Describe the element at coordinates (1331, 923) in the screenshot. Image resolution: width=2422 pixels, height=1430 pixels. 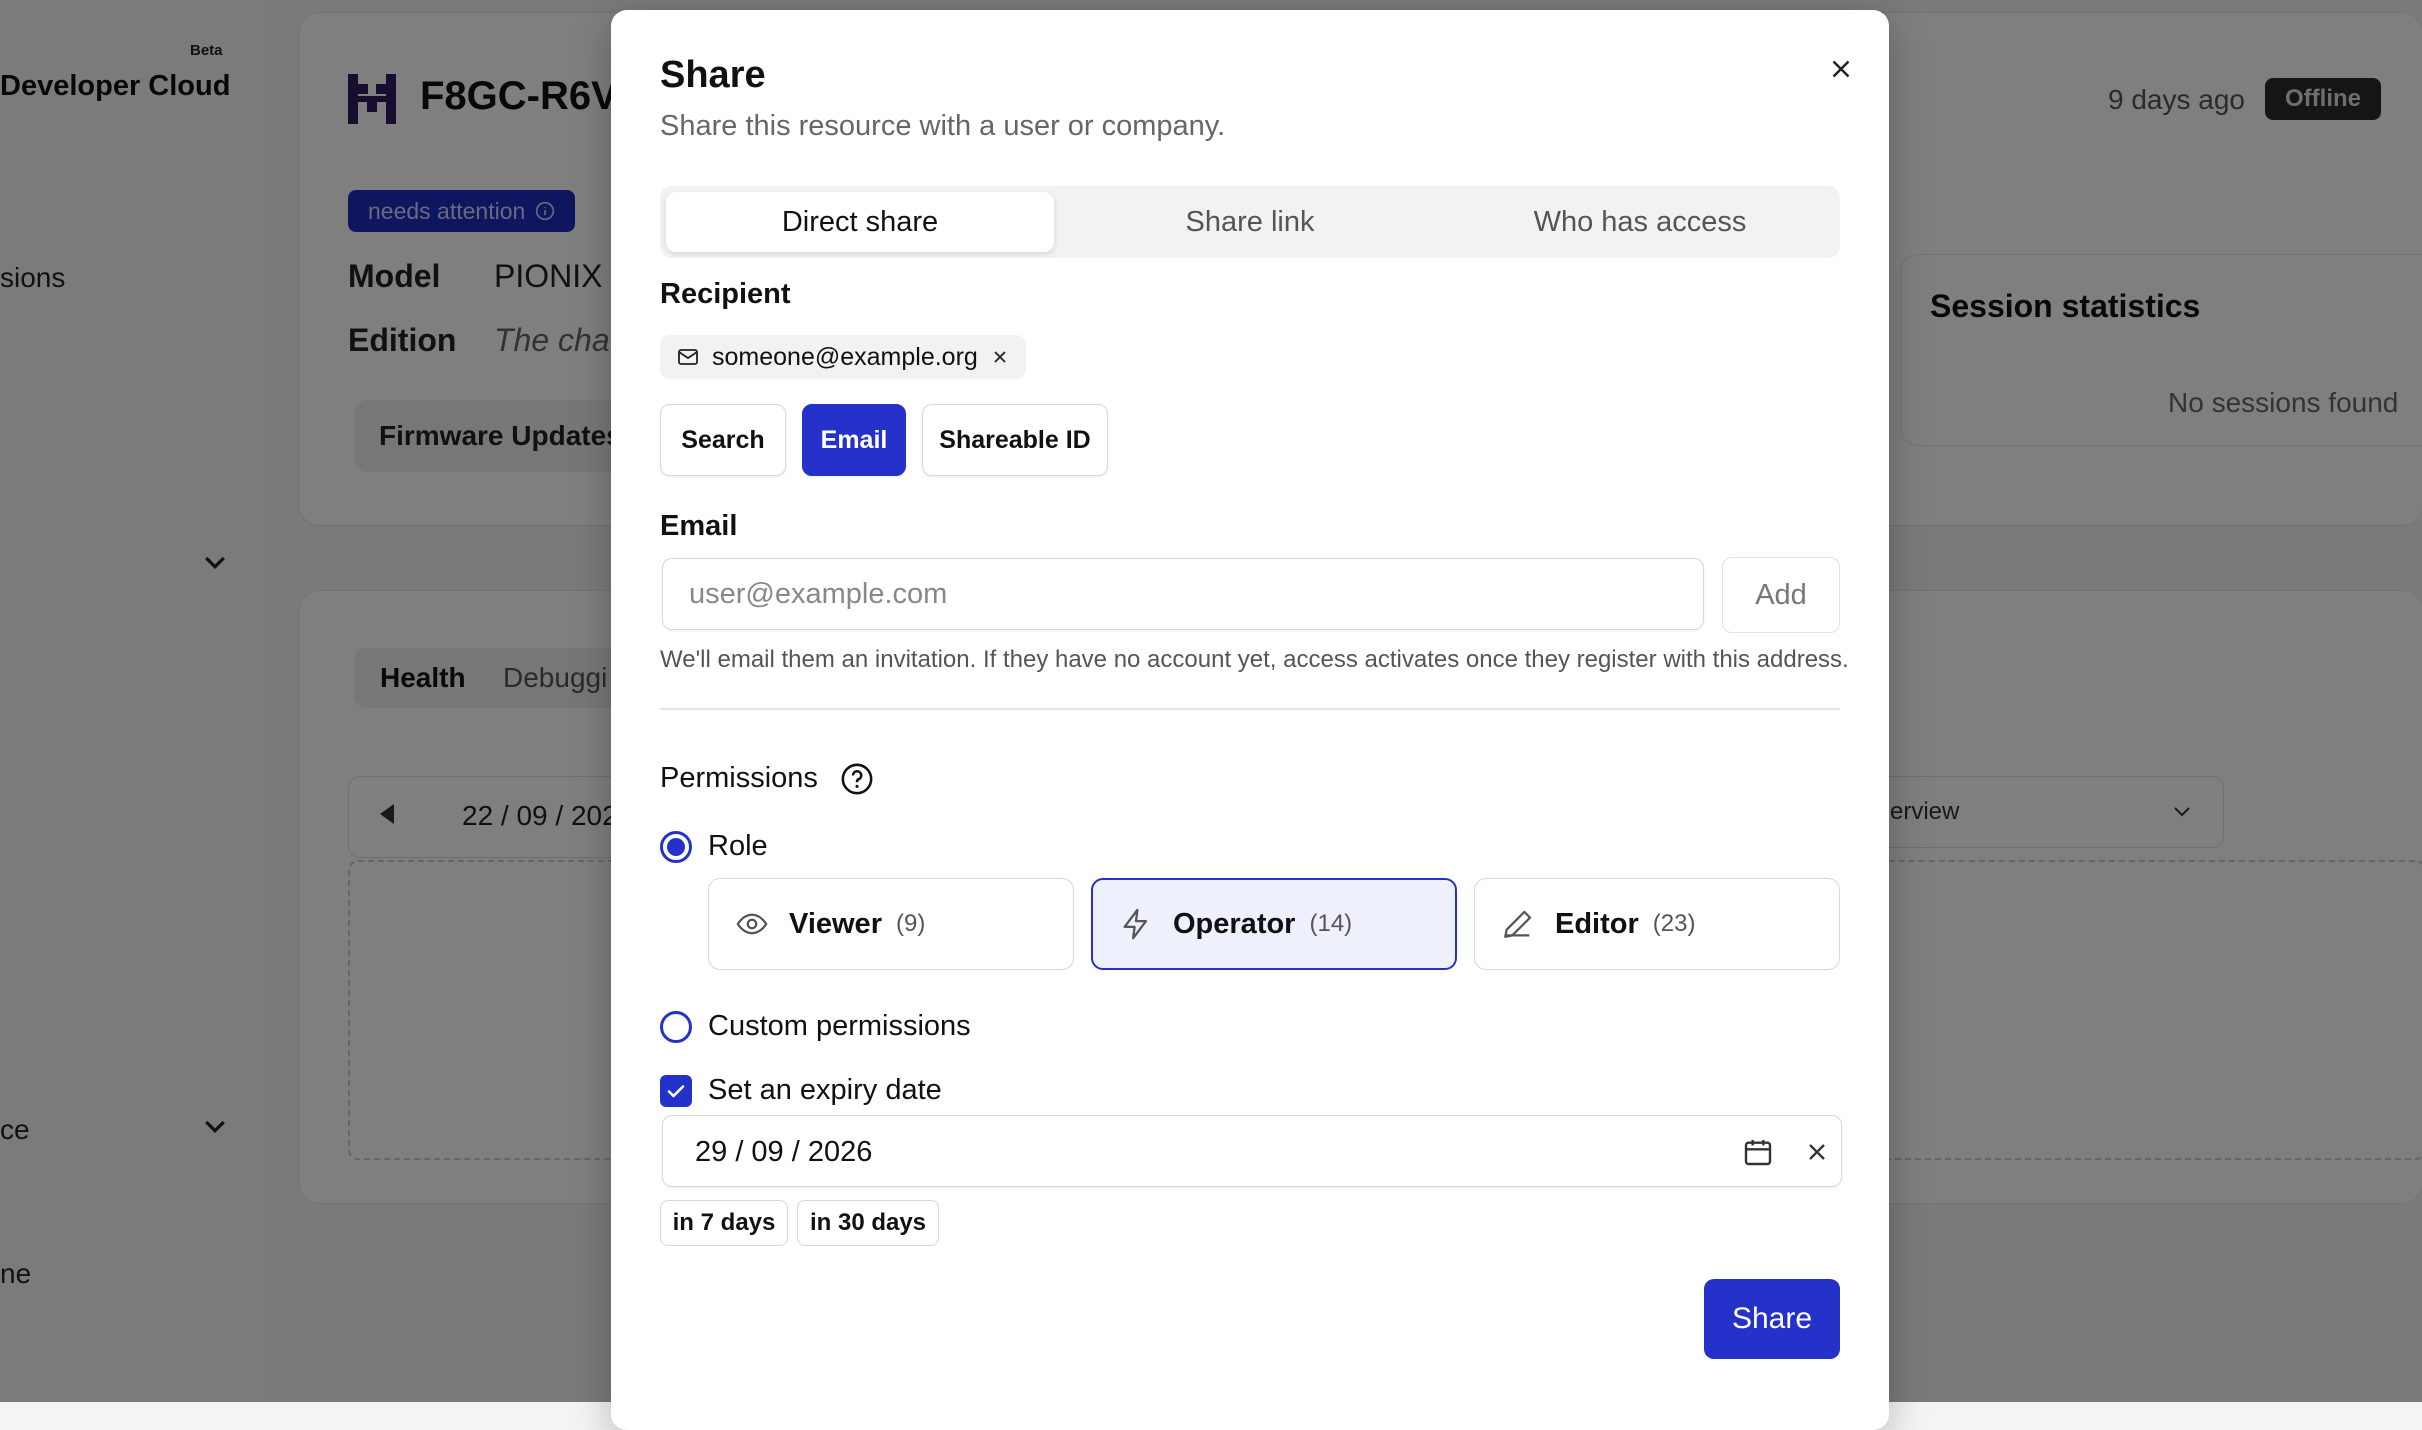
I see `role-count: (14)` at that location.